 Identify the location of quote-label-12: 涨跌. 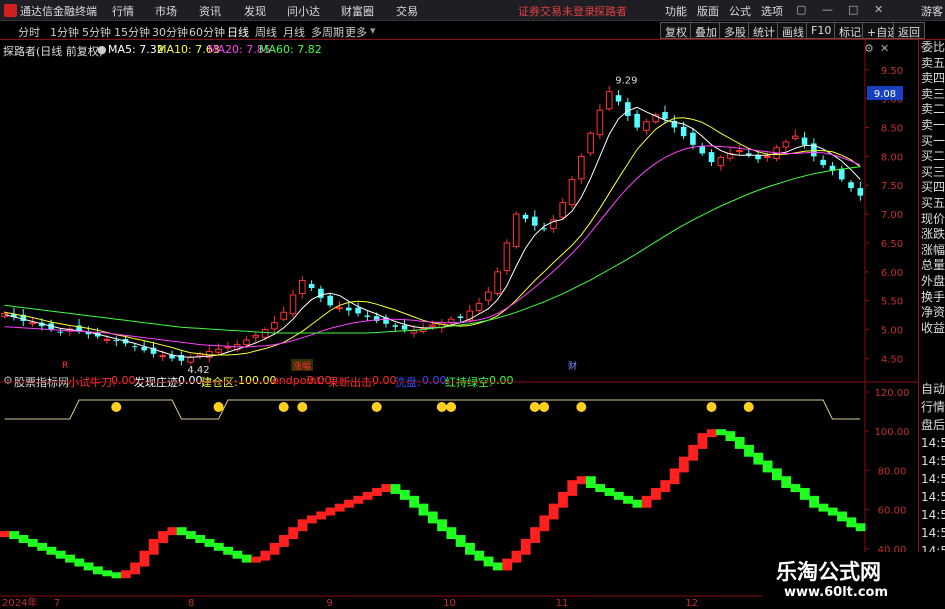
(933, 234).